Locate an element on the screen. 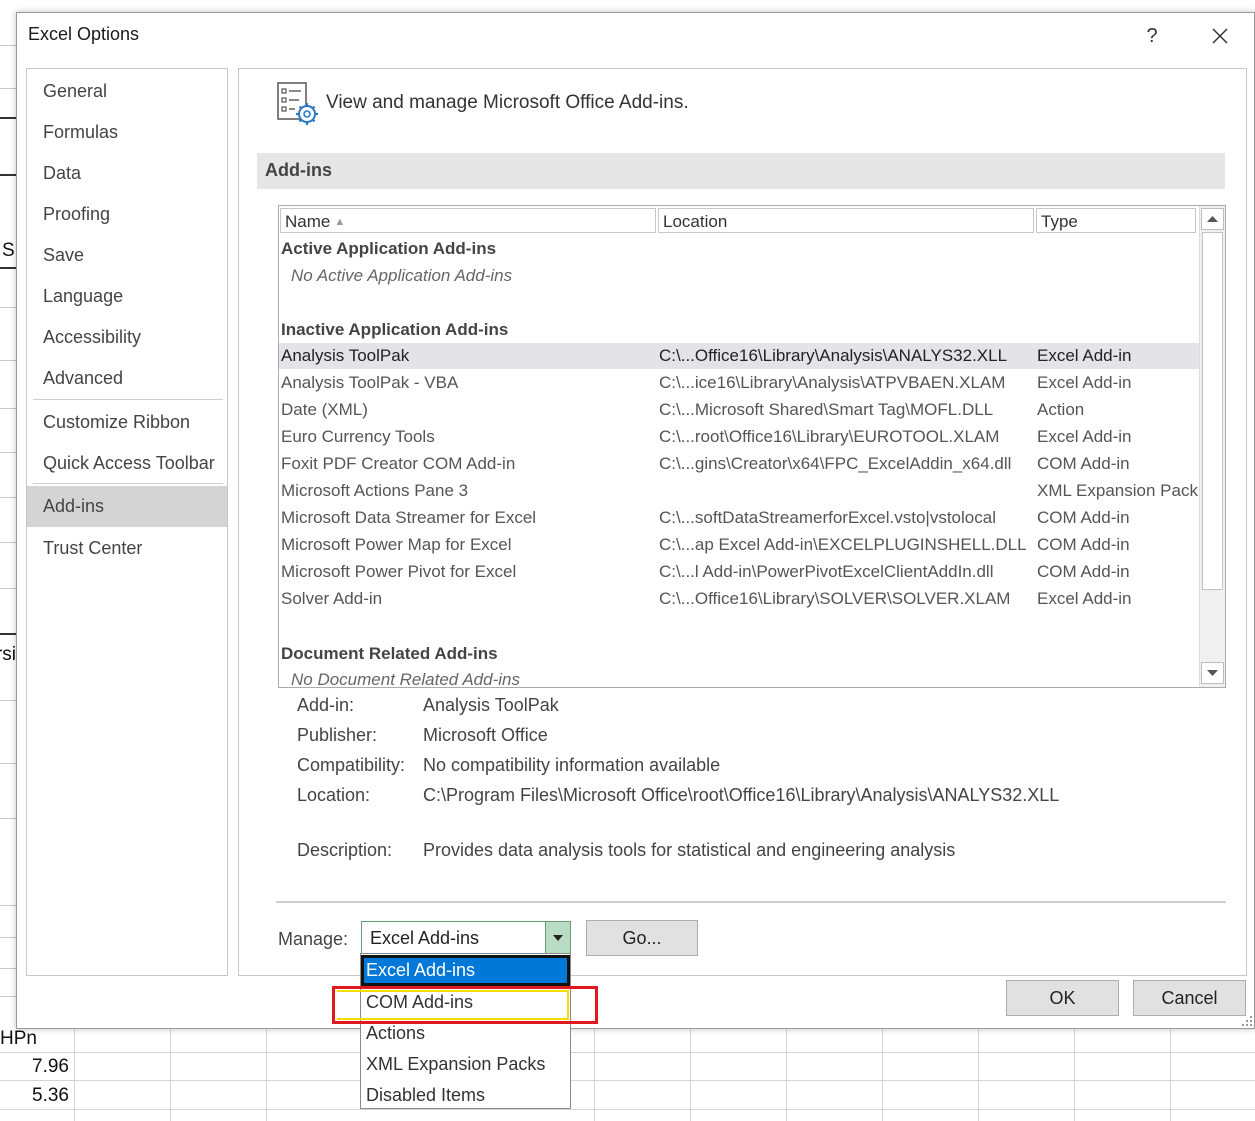 Image resolution: width=1255 pixels, height=1121 pixels. scroll-thumb is located at coordinates (1212, 411).